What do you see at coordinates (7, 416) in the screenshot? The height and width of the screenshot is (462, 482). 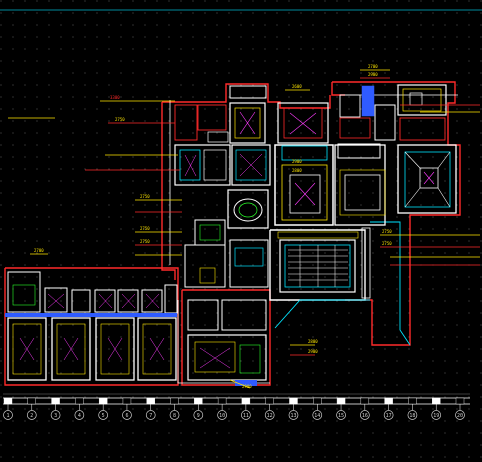 I see `axis-bubble-label: 1` at bounding box center [7, 416].